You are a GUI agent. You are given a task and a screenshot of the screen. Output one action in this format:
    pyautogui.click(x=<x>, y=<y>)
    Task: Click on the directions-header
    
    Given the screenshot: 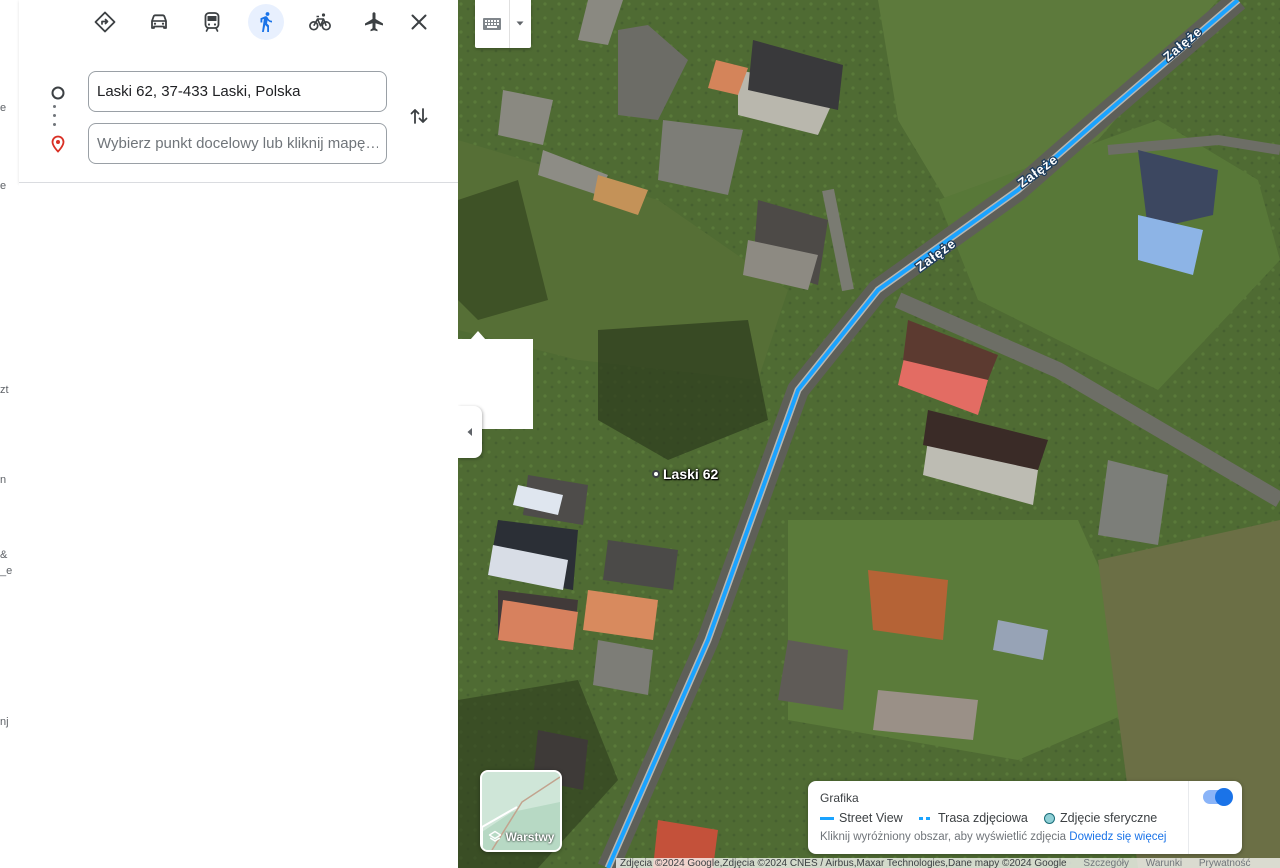 What is the action you would take?
    pyautogui.click(x=238, y=91)
    